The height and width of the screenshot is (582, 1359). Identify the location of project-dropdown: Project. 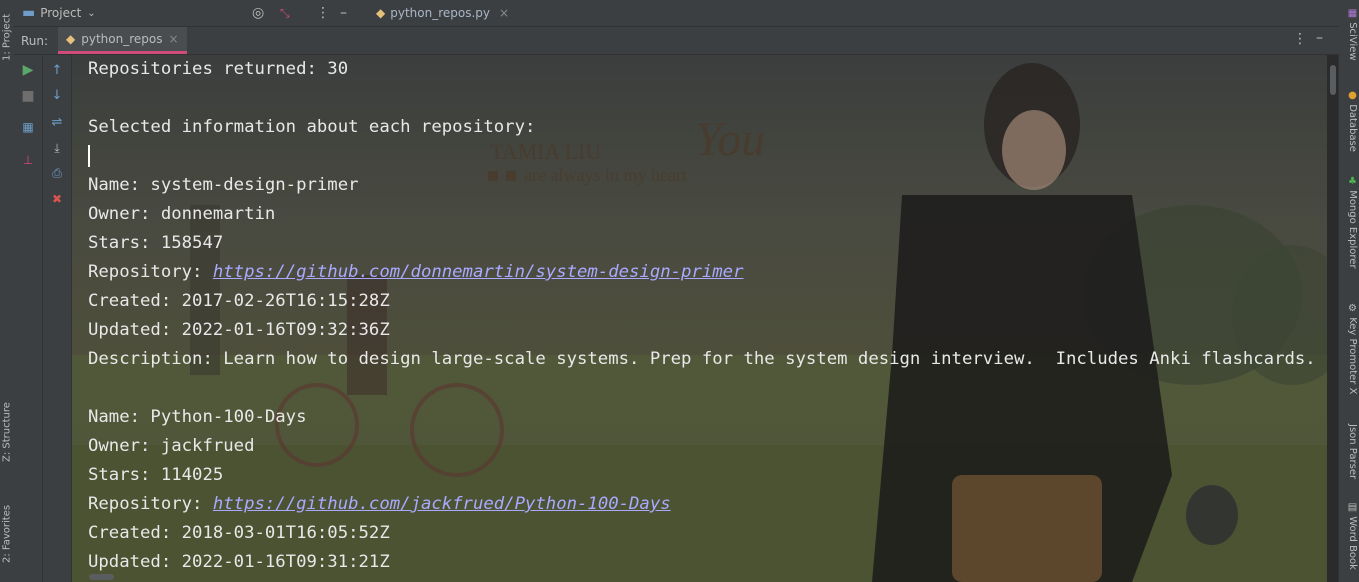
(60, 13).